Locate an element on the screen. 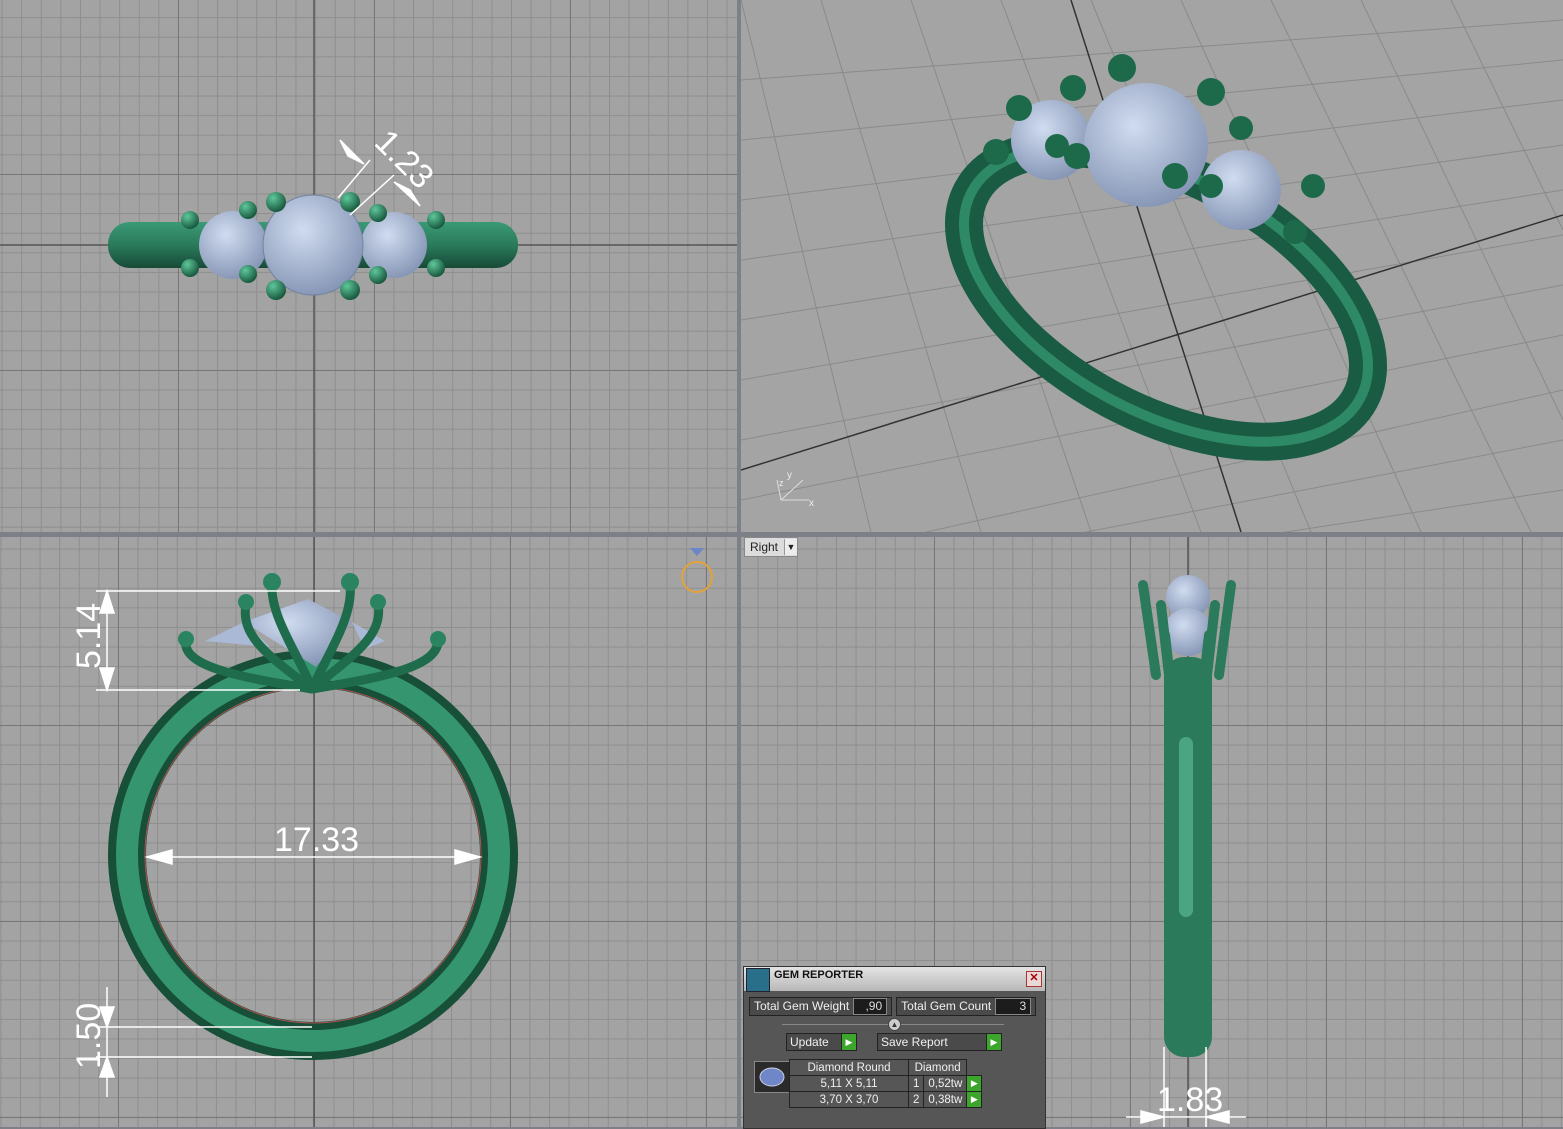 This screenshot has width=1563, height=1129. collapse-icon: ▲ is located at coordinates (894, 1024).